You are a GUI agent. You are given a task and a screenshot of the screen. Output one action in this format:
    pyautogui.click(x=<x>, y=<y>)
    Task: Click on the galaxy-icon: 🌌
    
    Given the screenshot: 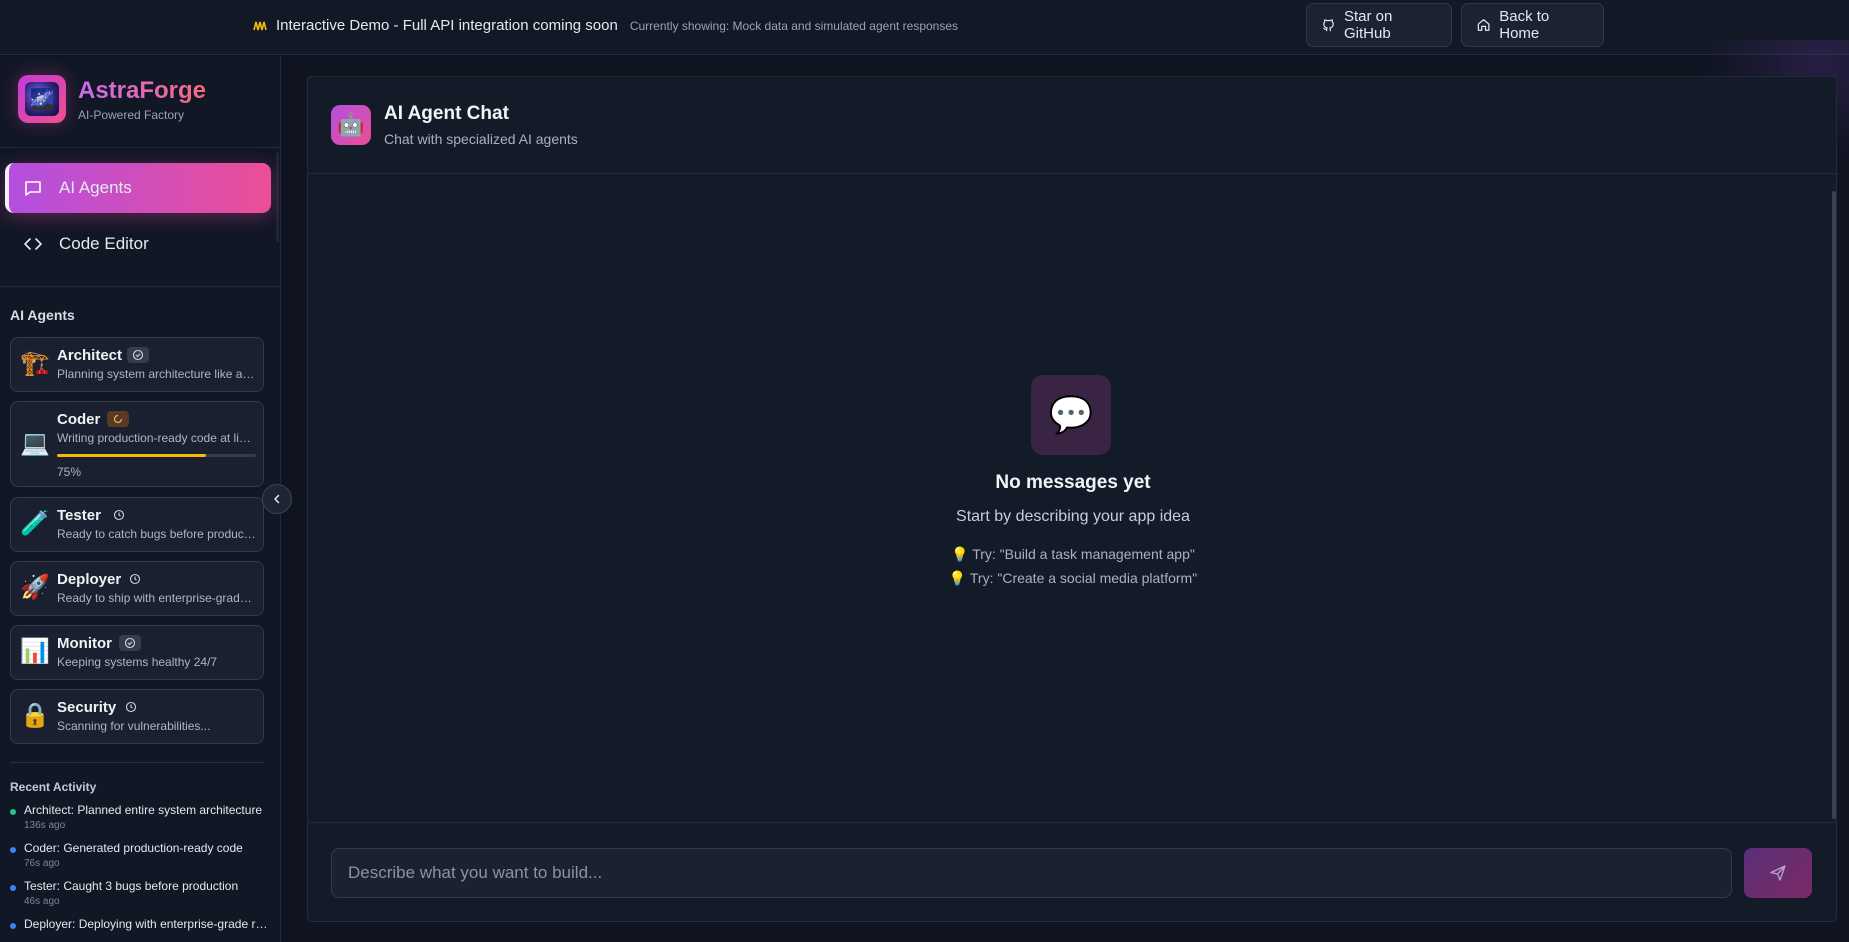 What is the action you would take?
    pyautogui.click(x=42, y=99)
    